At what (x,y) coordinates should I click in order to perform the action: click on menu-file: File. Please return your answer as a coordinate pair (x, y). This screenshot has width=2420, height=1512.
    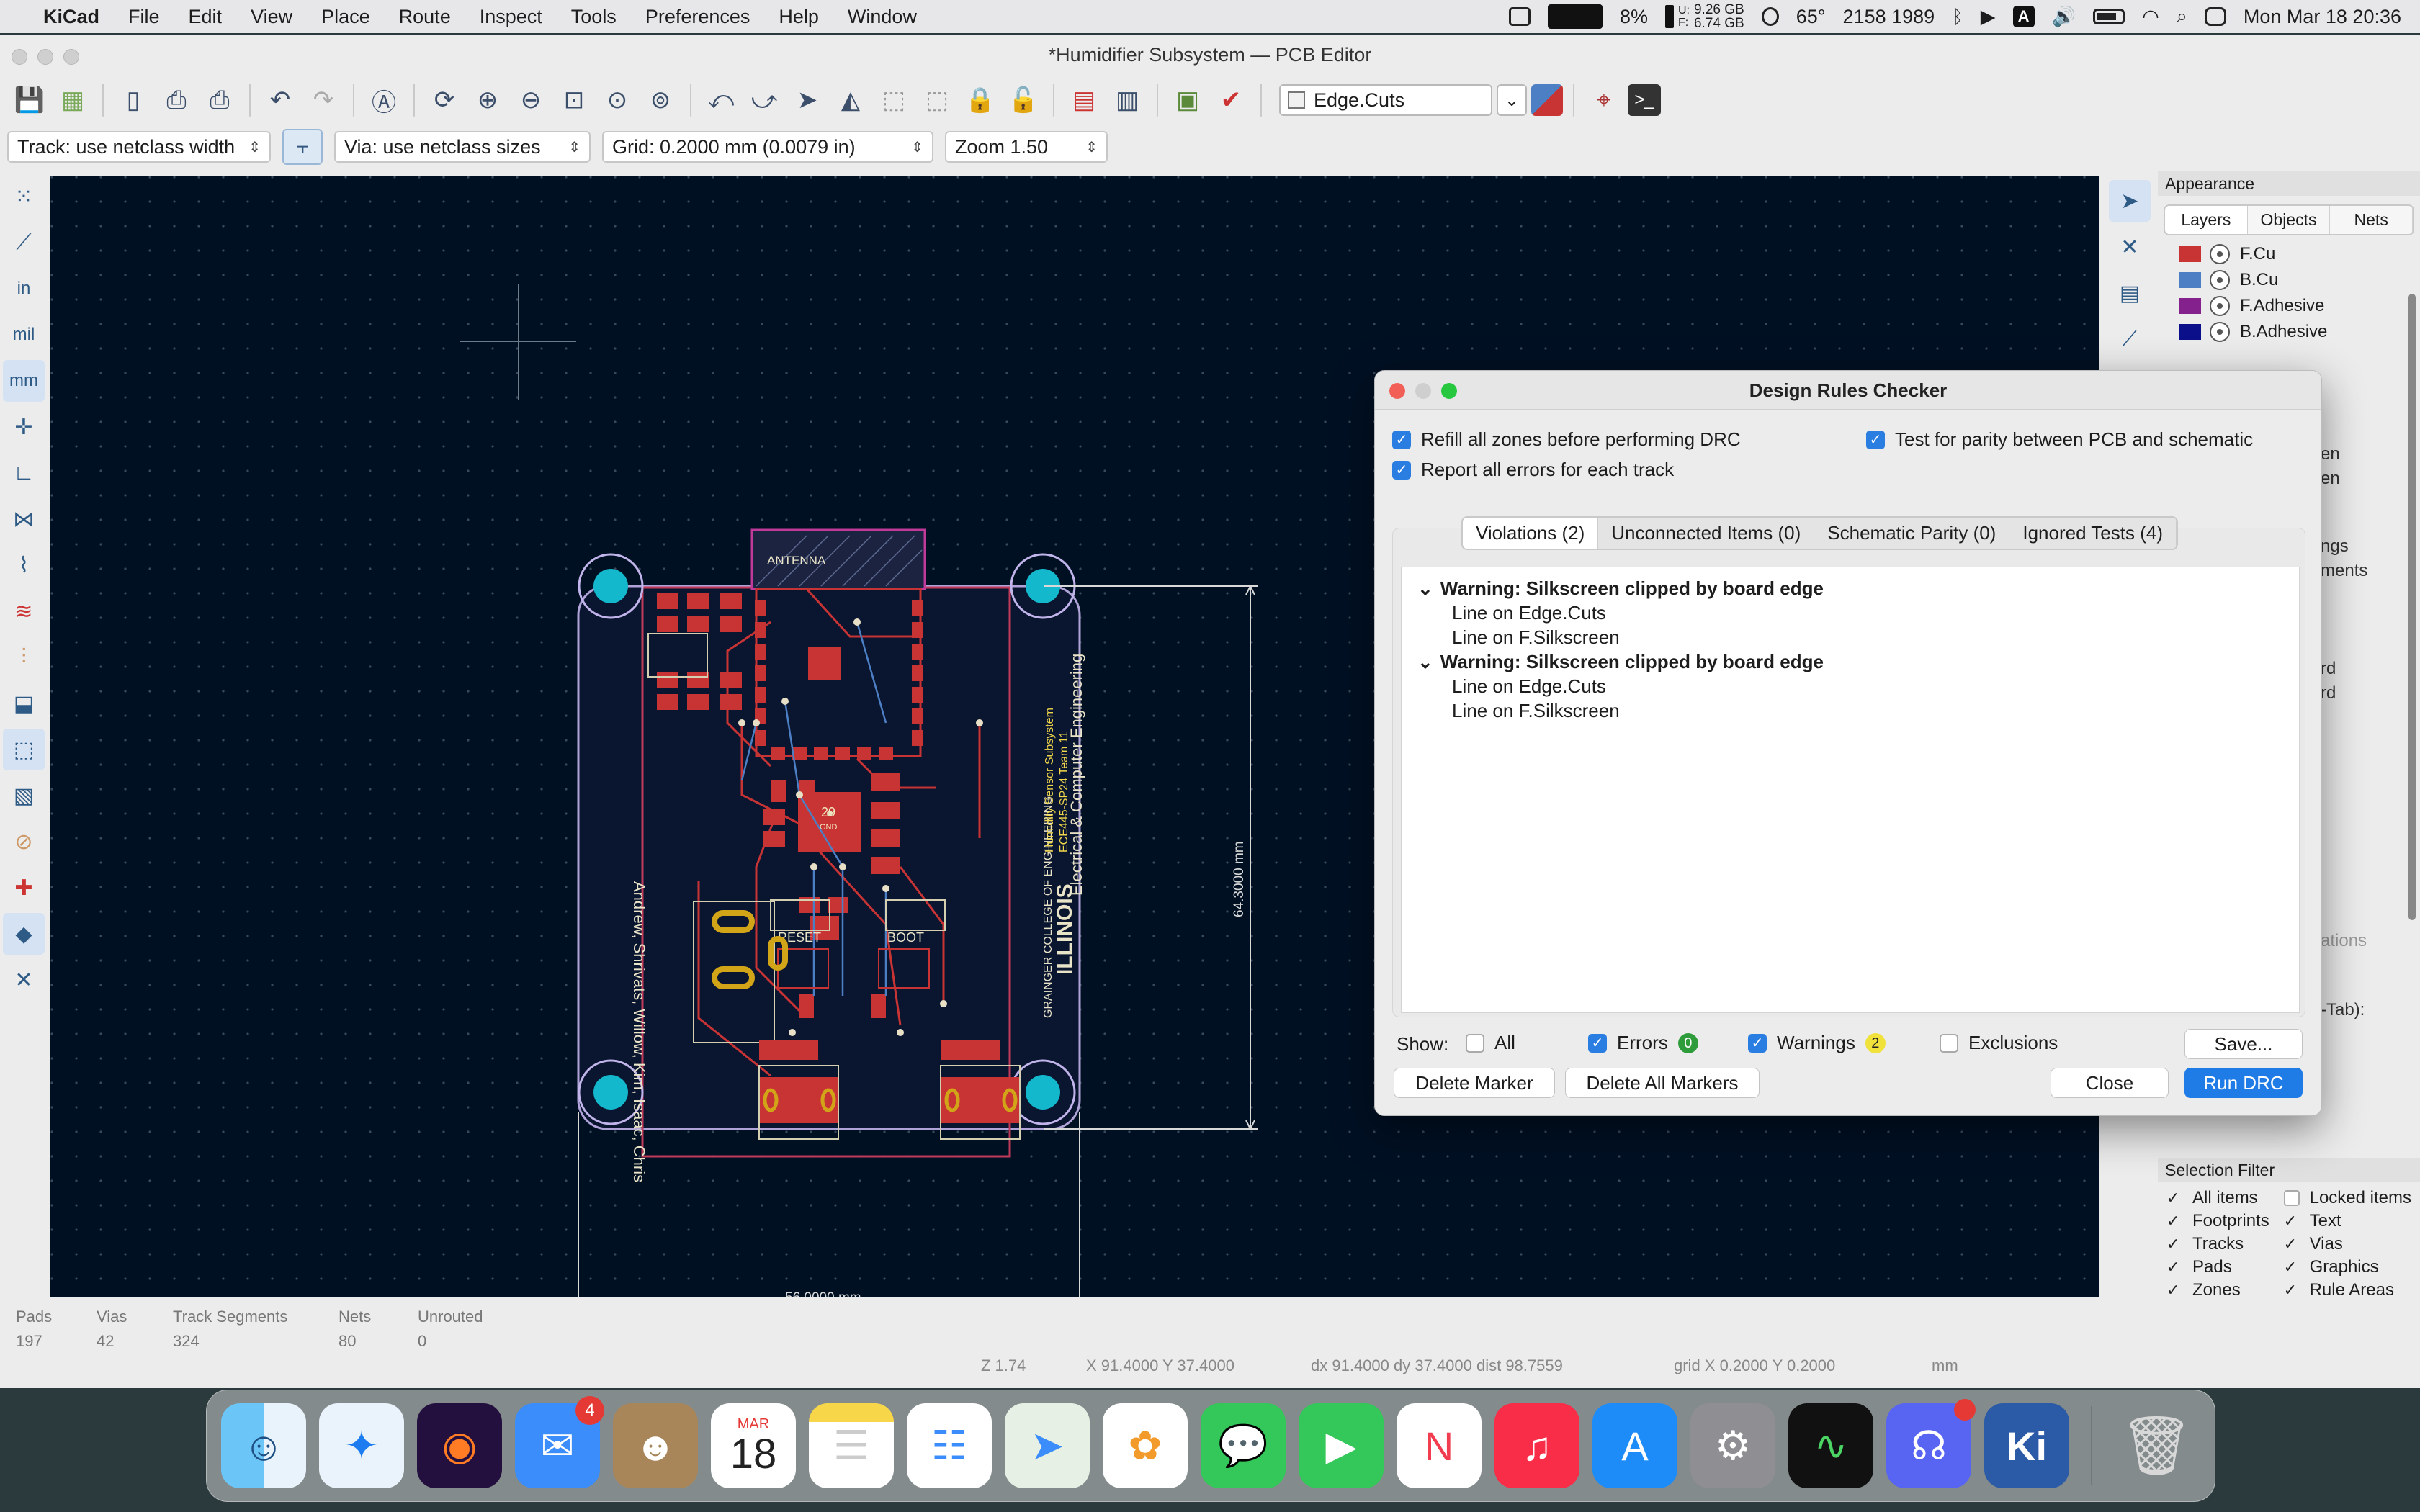
    Looking at the image, I should click on (144, 17).